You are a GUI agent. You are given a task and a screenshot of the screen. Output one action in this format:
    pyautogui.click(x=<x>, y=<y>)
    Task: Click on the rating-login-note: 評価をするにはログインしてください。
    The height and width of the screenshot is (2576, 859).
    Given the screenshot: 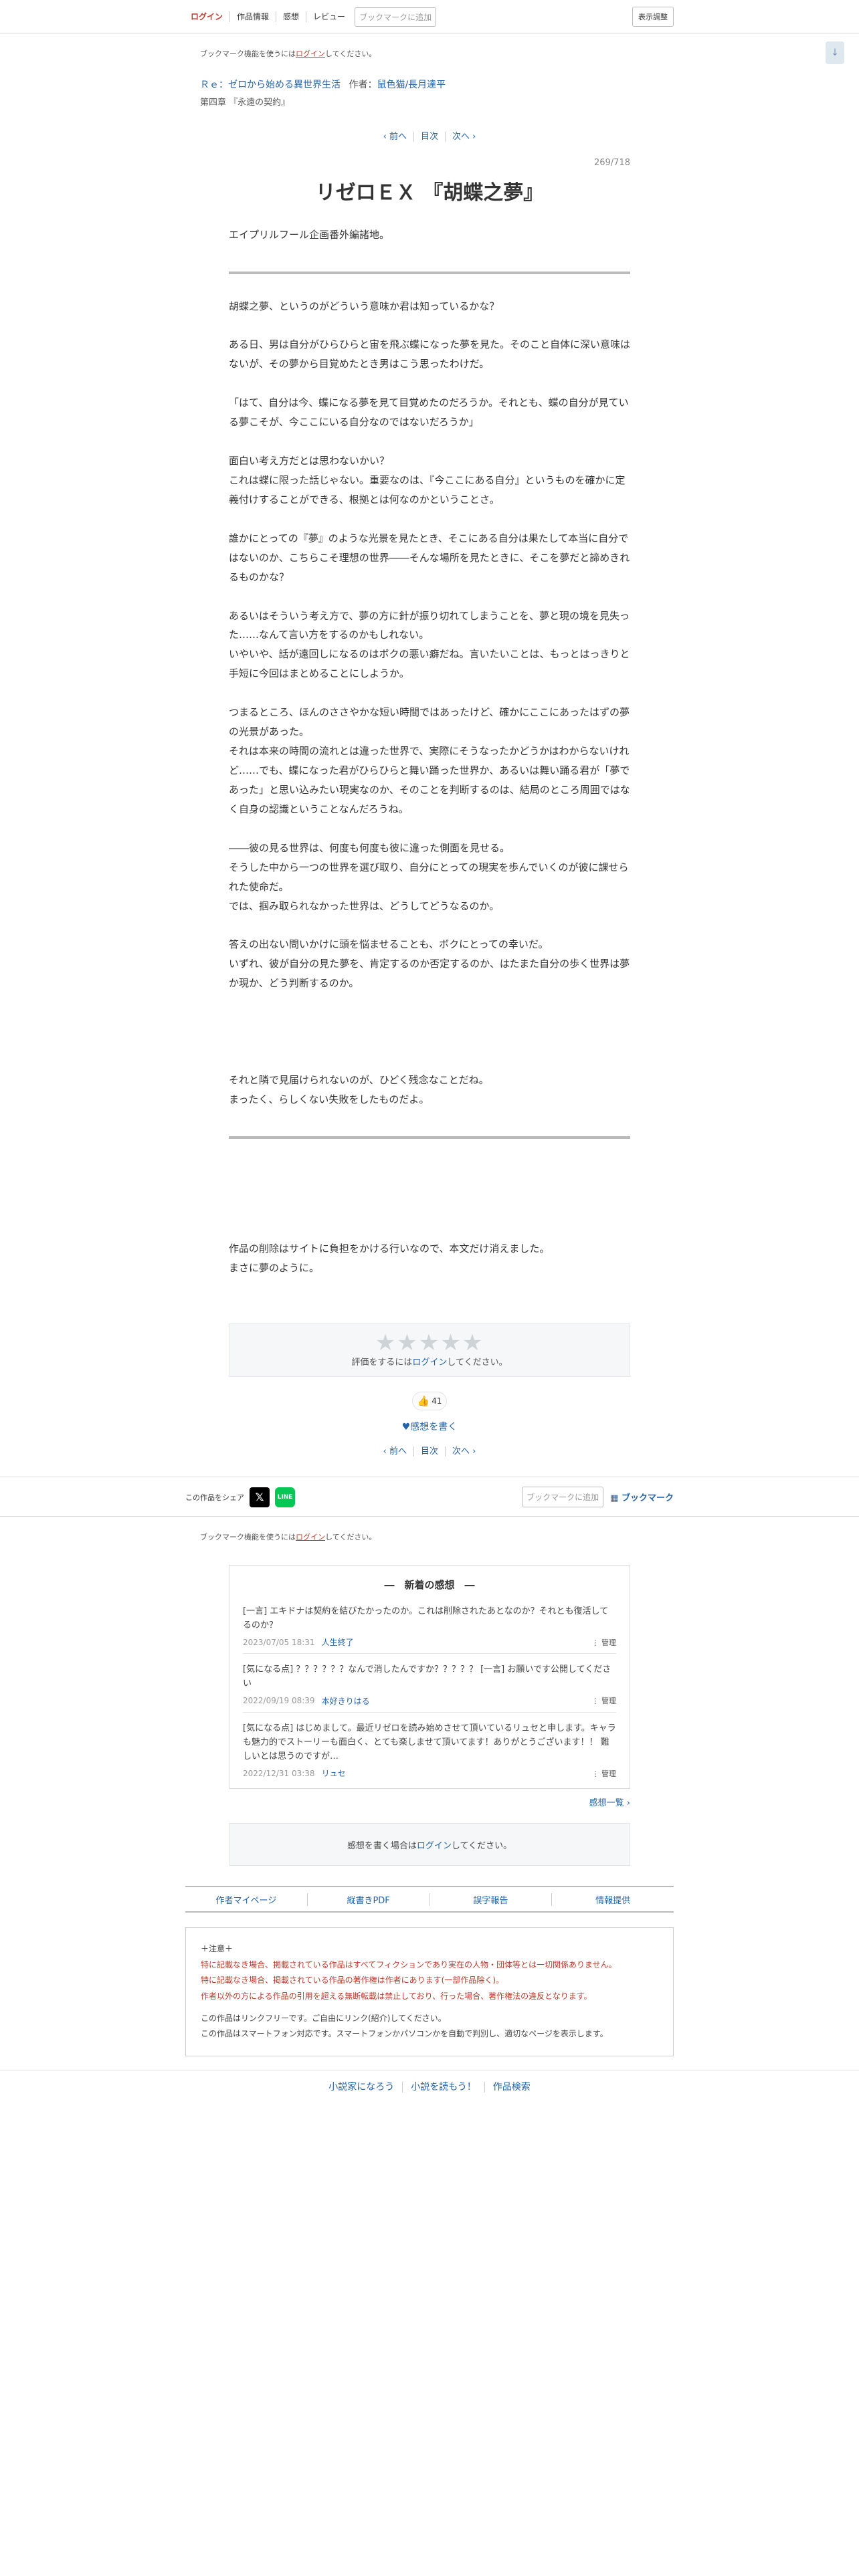 What is the action you would take?
    pyautogui.click(x=429, y=1362)
    